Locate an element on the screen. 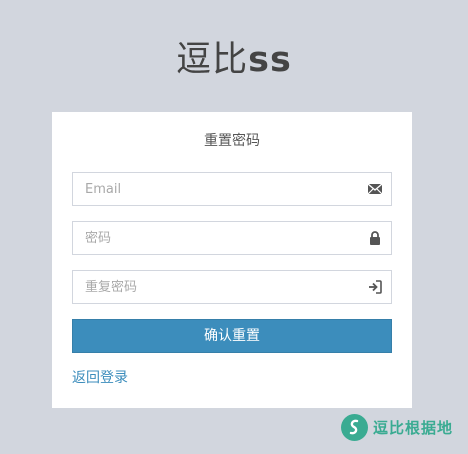 The image size is (468, 454). sign-in-icon is located at coordinates (375, 287).